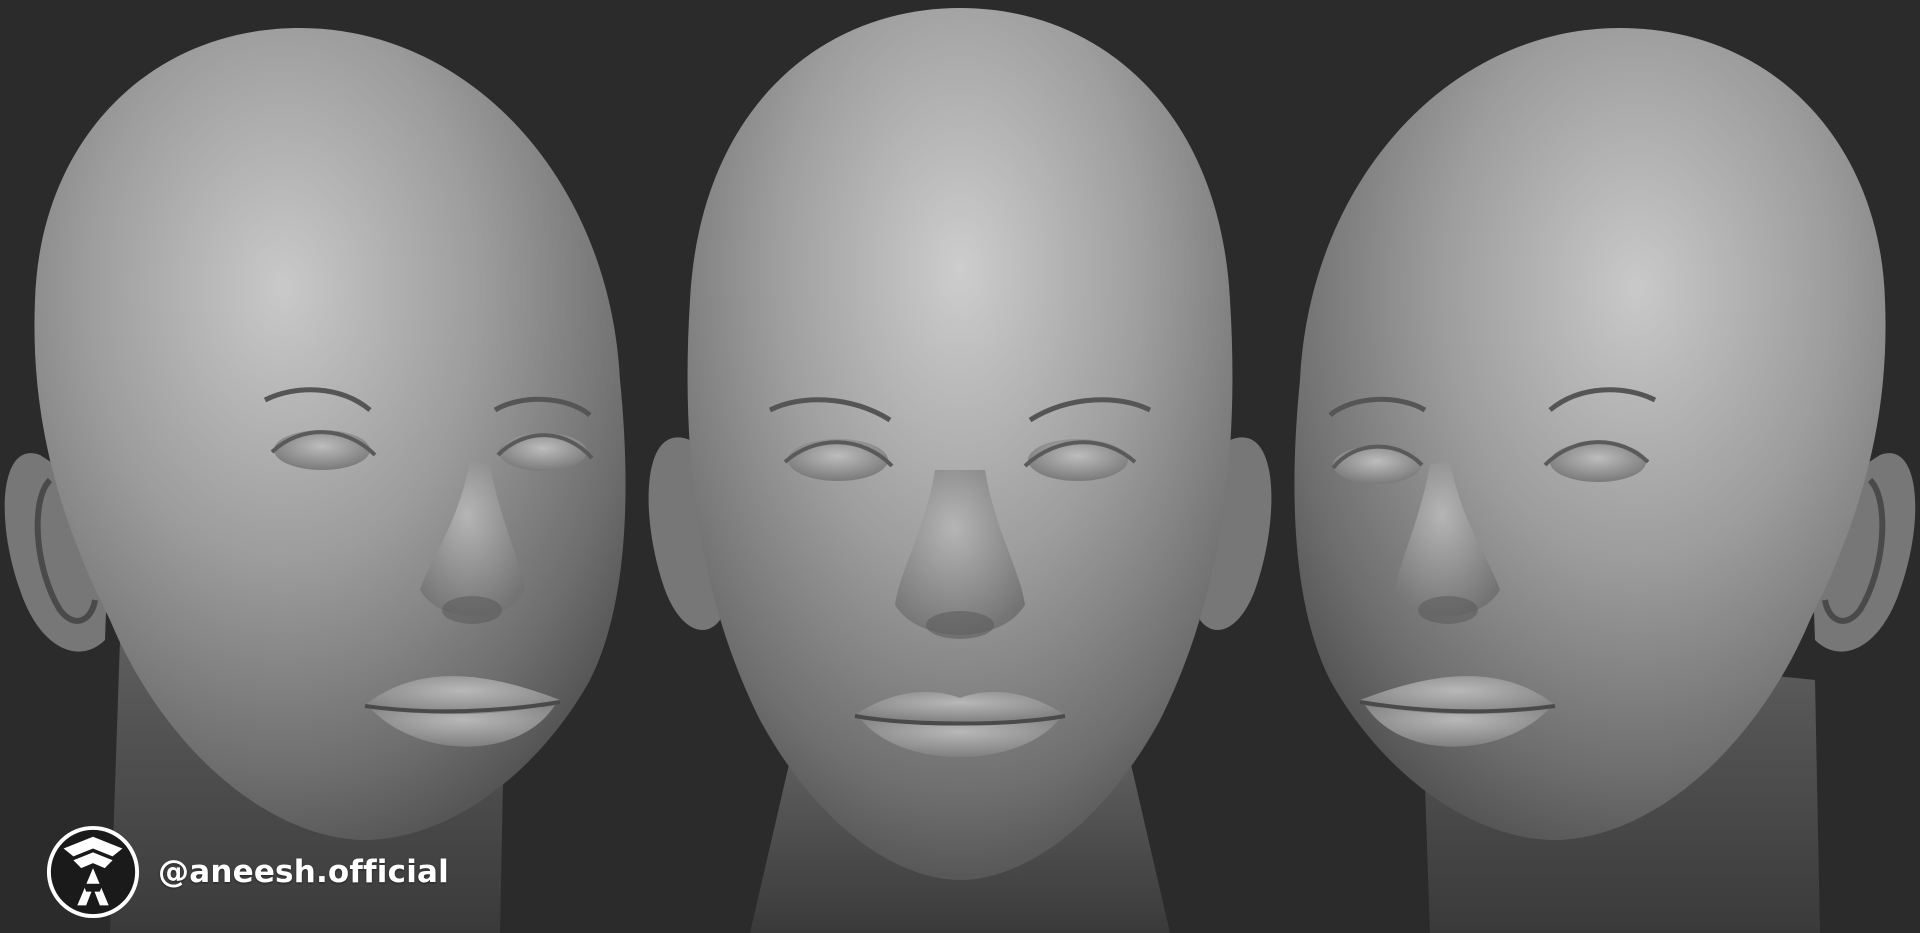  What do you see at coordinates (303, 872) in the screenshot?
I see `watermark-handle: @aneesh.official` at bounding box center [303, 872].